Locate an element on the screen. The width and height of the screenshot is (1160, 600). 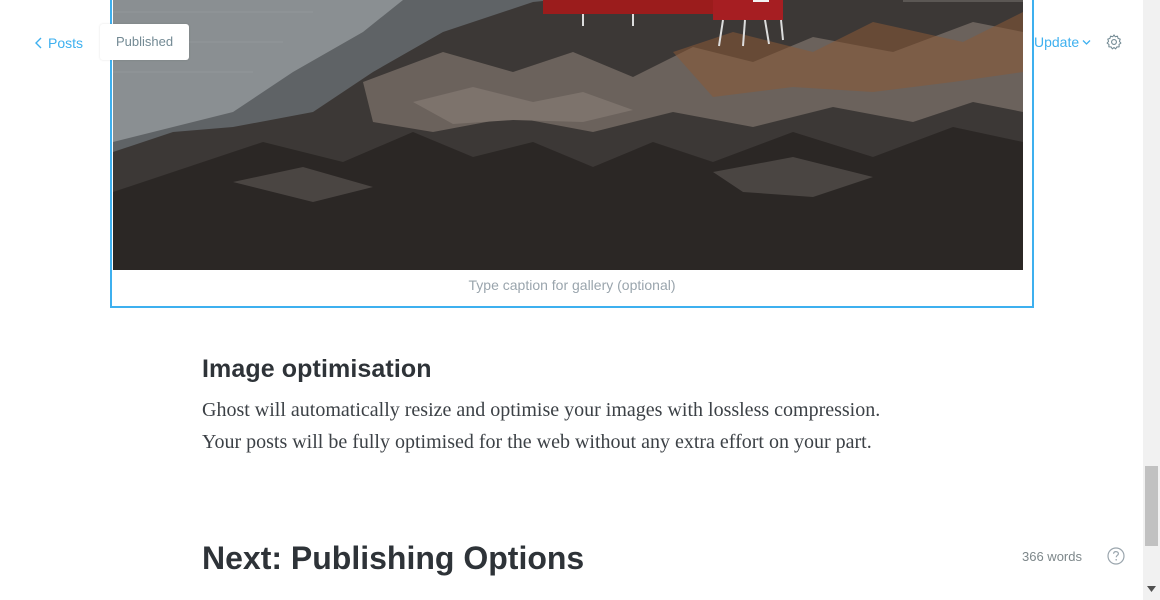
topbar-right: Update is located at coordinates (1078, 42).